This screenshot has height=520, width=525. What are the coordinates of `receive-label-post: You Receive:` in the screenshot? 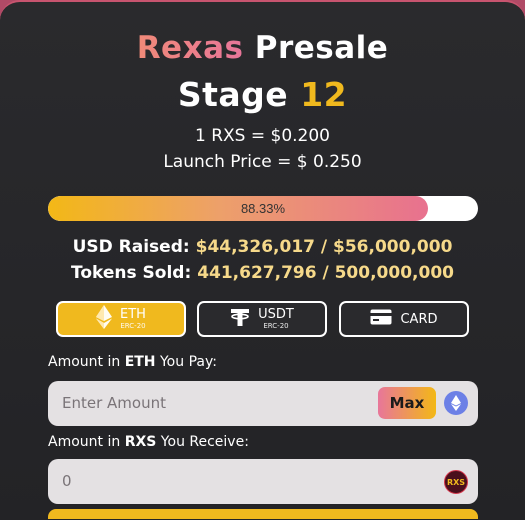 It's located at (202, 442).